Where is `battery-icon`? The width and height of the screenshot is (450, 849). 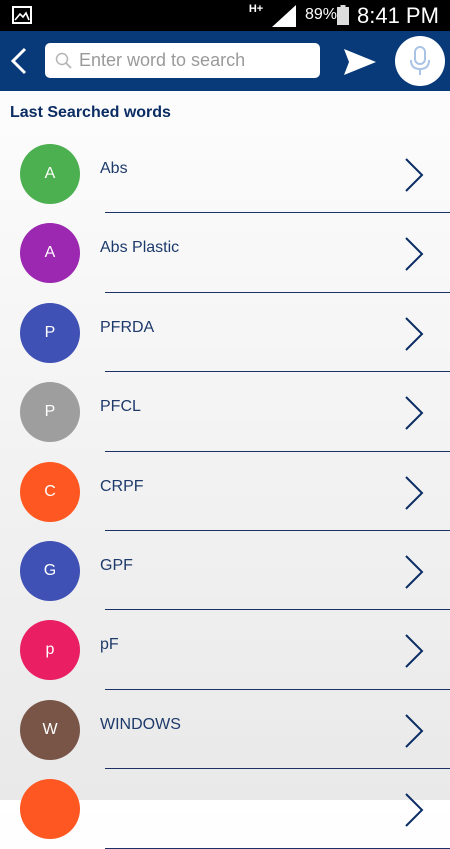 battery-icon is located at coordinates (343, 15).